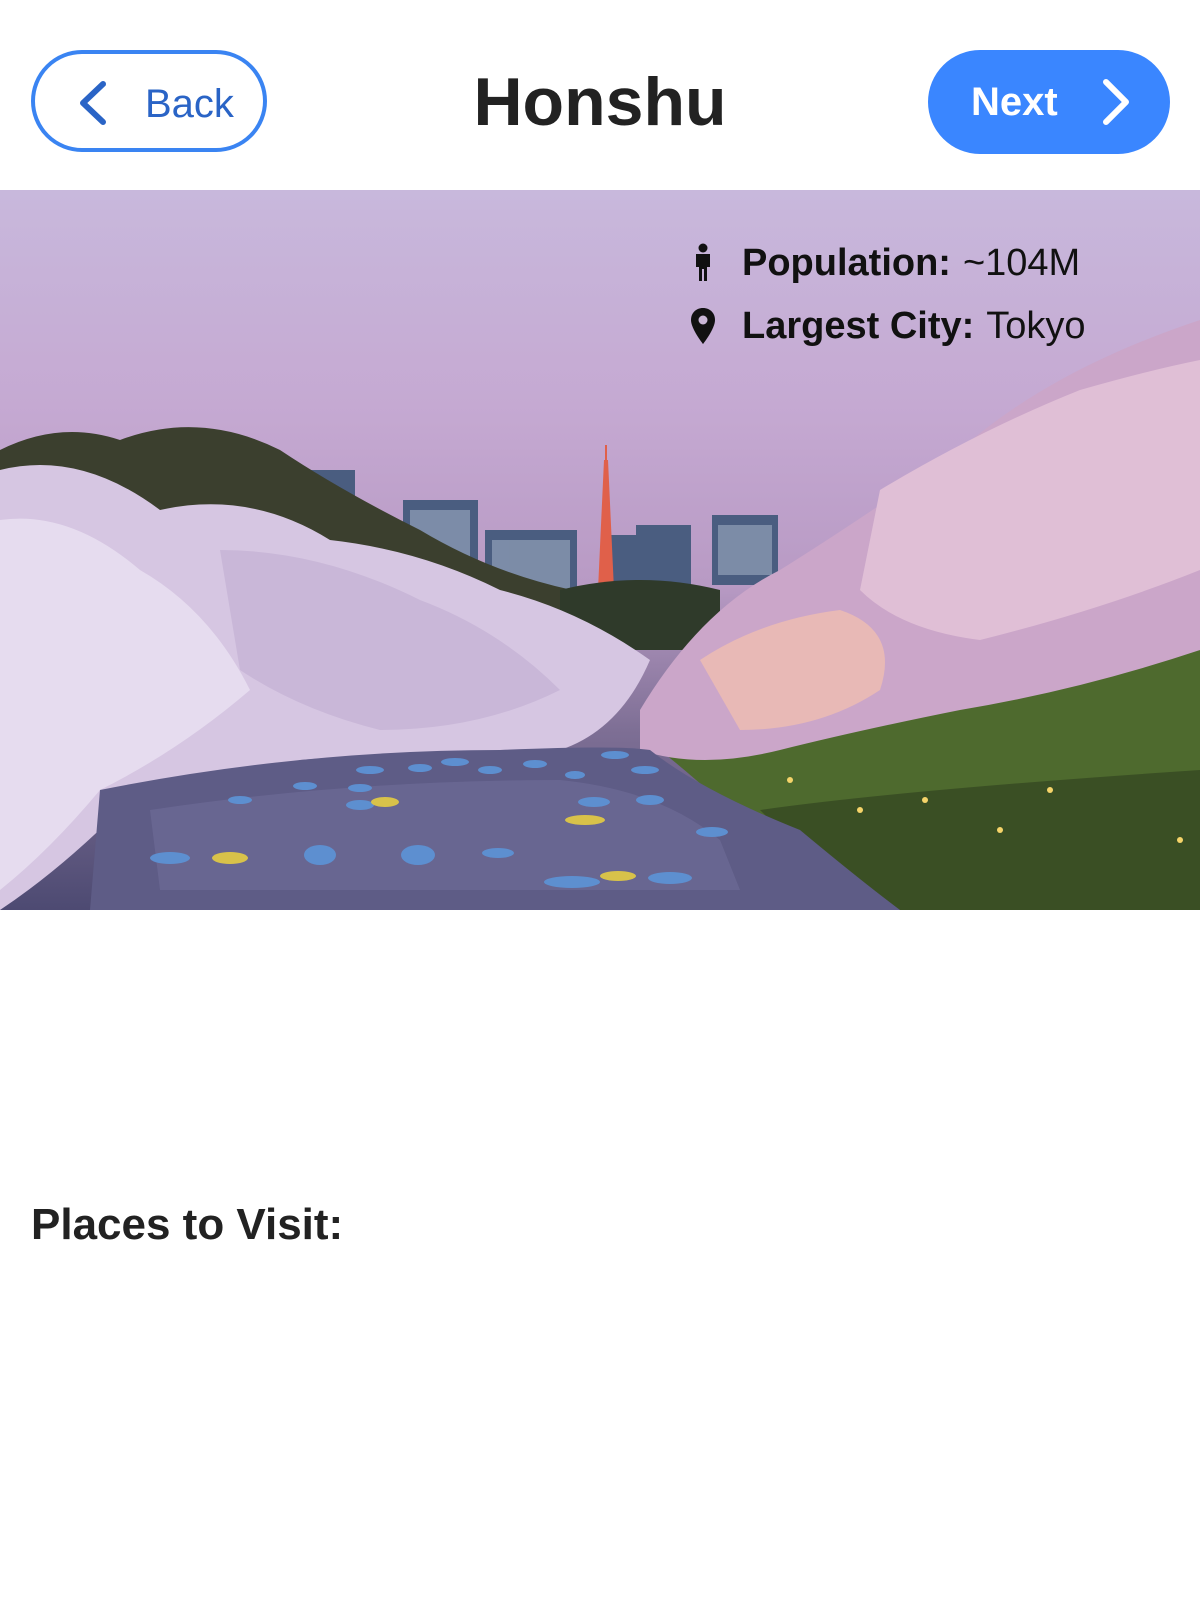 This screenshot has height=1600, width=1200. I want to click on next-button-label: Next, so click(1014, 102).